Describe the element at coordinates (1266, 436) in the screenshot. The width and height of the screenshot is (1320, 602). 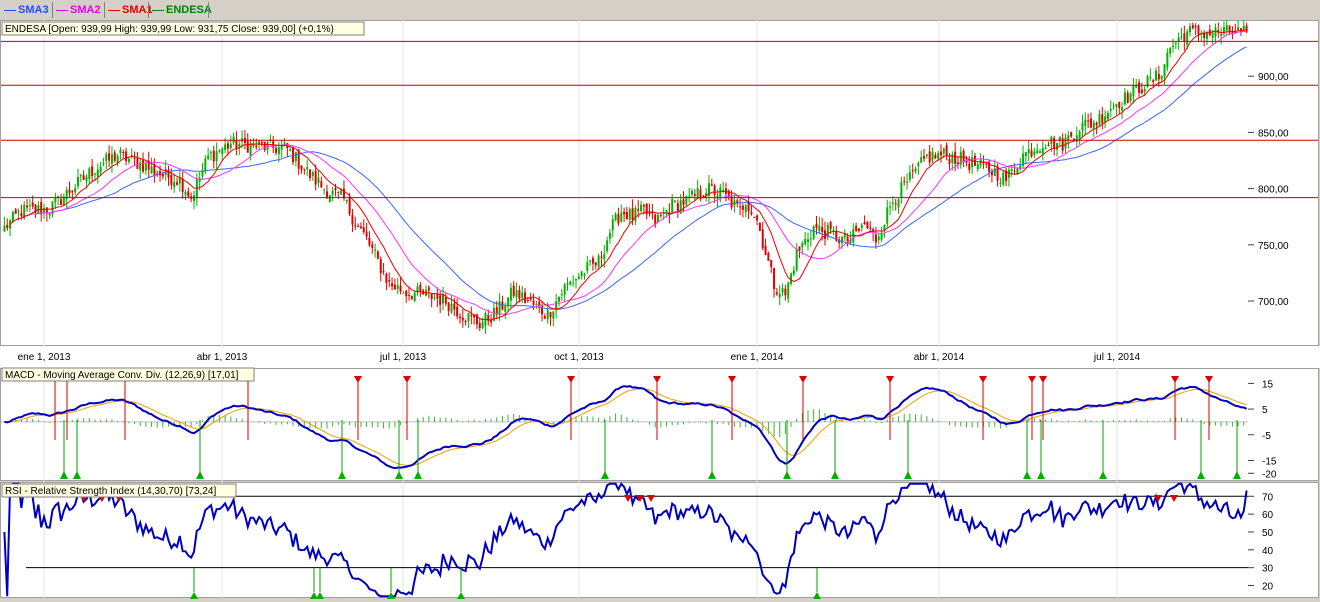
I see `macd-tick-label: -5` at that location.